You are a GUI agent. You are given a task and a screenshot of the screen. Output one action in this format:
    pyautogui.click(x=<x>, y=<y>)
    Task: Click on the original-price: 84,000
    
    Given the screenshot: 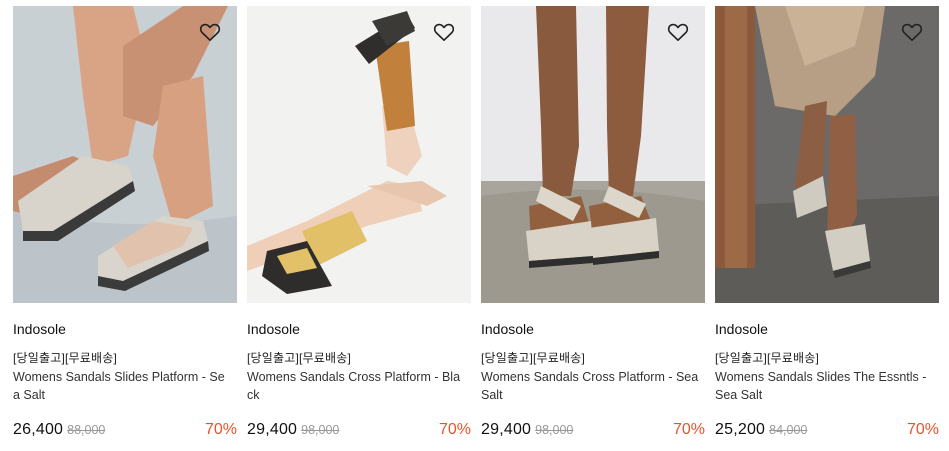 What is the action you would take?
    pyautogui.click(x=788, y=430)
    